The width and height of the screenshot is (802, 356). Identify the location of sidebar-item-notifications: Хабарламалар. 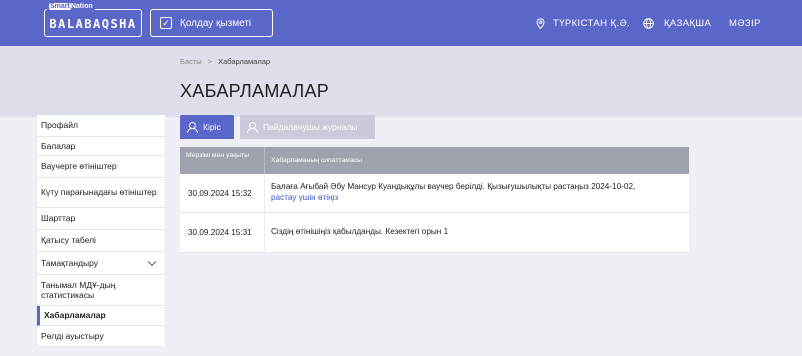
(101, 316).